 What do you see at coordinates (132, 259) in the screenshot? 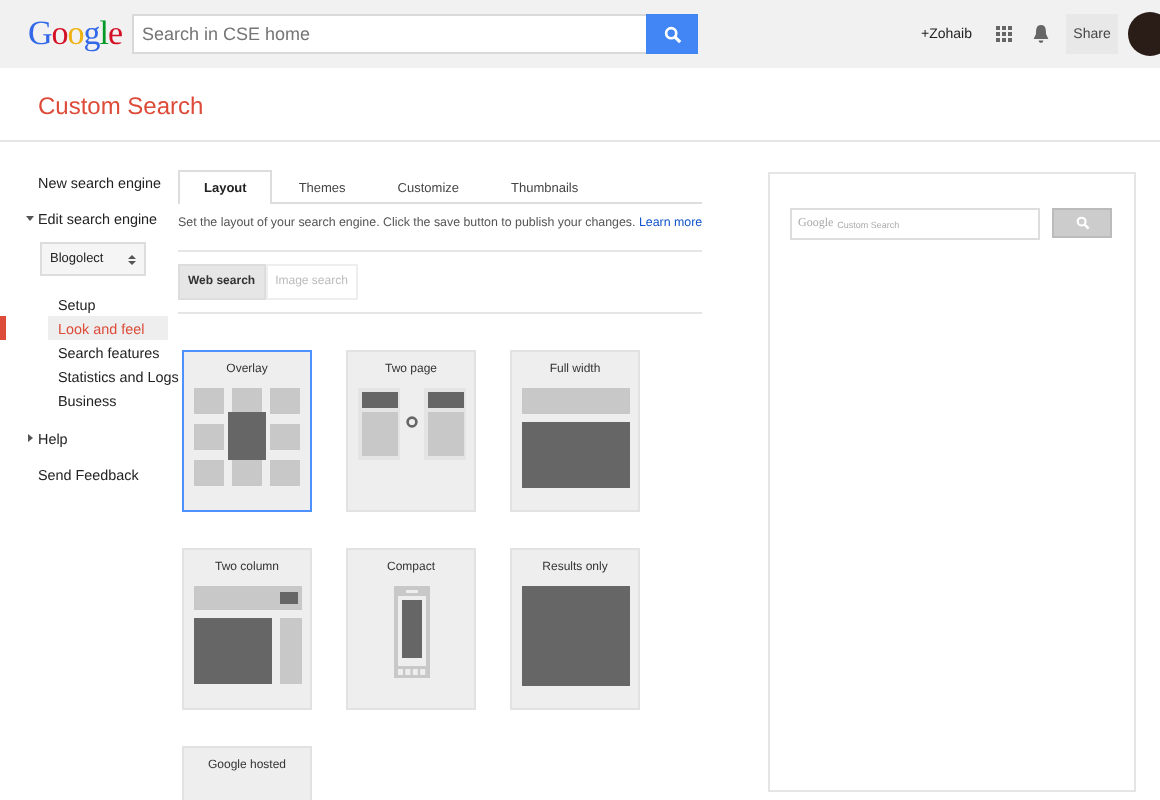
I see `up-down-arrows-icon` at bounding box center [132, 259].